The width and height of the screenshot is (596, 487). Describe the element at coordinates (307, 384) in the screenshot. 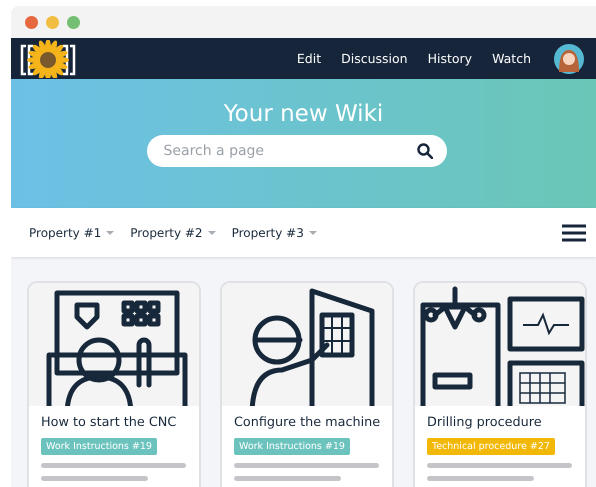

I see `article-card: Configure the machine Work Instructions #19` at that location.